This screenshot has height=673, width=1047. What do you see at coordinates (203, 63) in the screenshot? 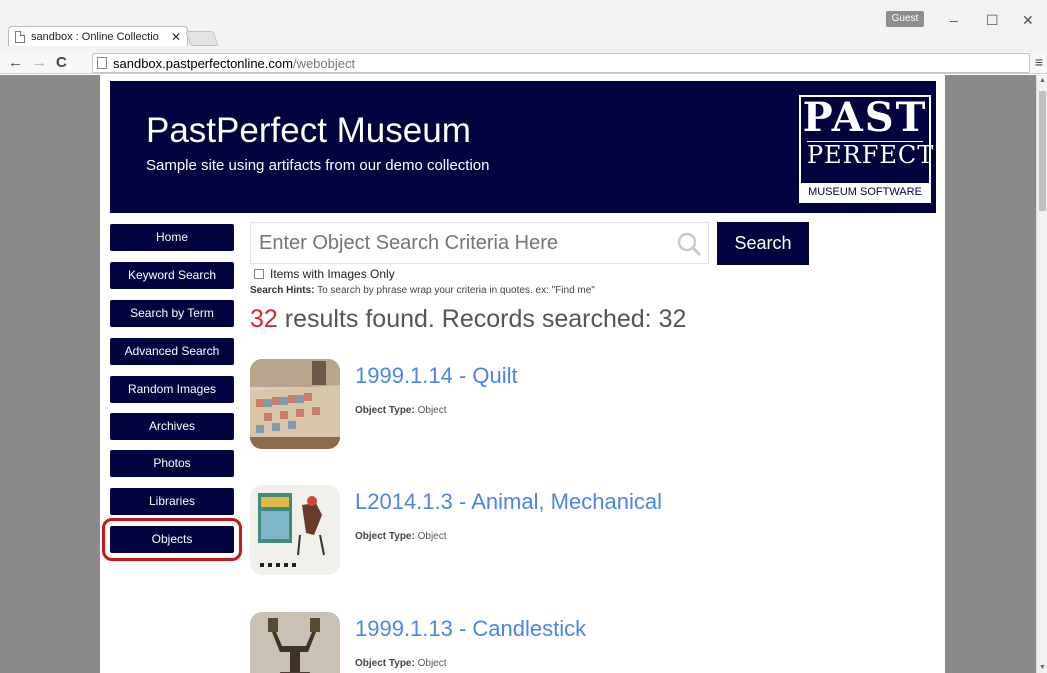
I see `url-host: sandbox.pastperfectonline.com` at bounding box center [203, 63].